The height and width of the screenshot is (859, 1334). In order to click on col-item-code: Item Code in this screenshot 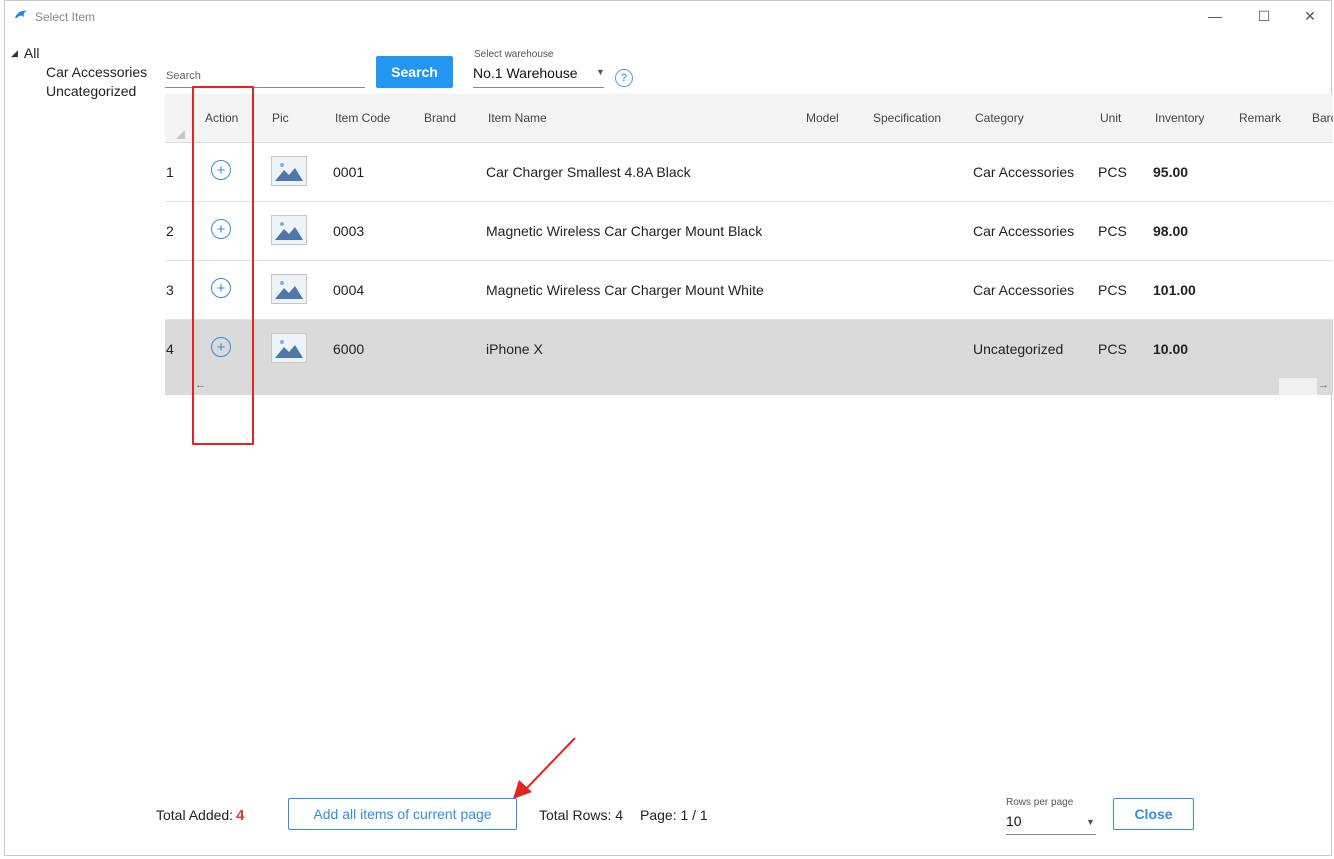, I will do `click(362, 118)`.